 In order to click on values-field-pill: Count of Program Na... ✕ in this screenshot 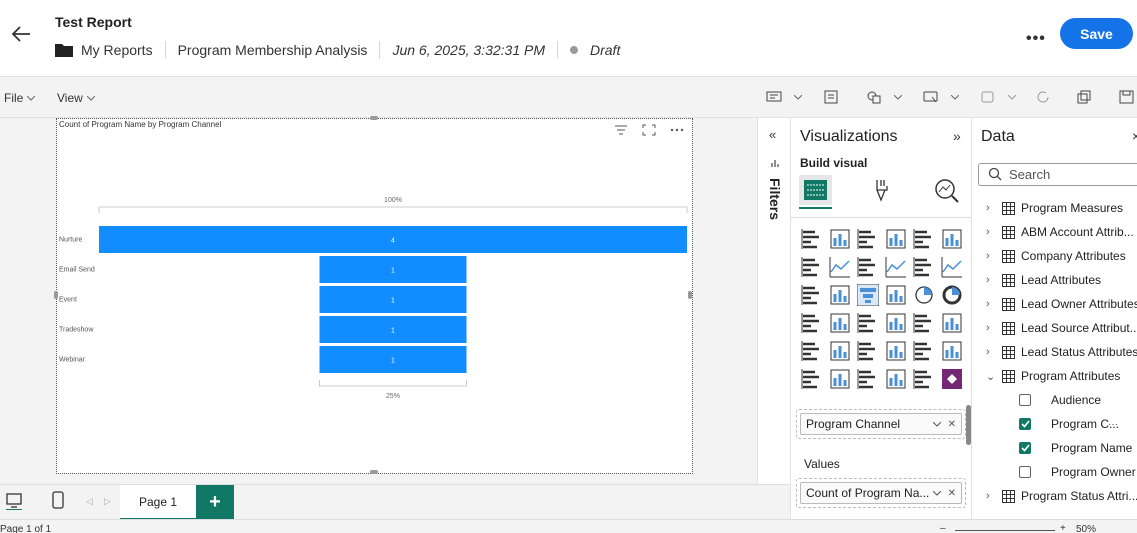, I will do `click(881, 493)`.